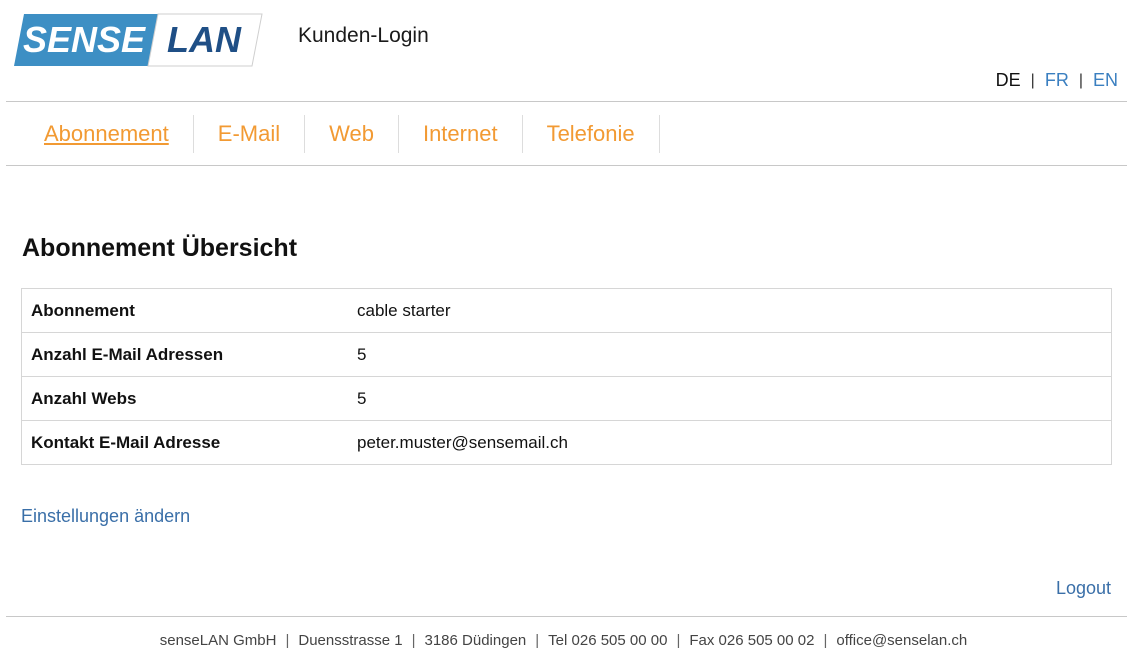  Describe the element at coordinates (105, 516) in the screenshot. I see `change-settings-link: Einstellungen ändern` at that location.